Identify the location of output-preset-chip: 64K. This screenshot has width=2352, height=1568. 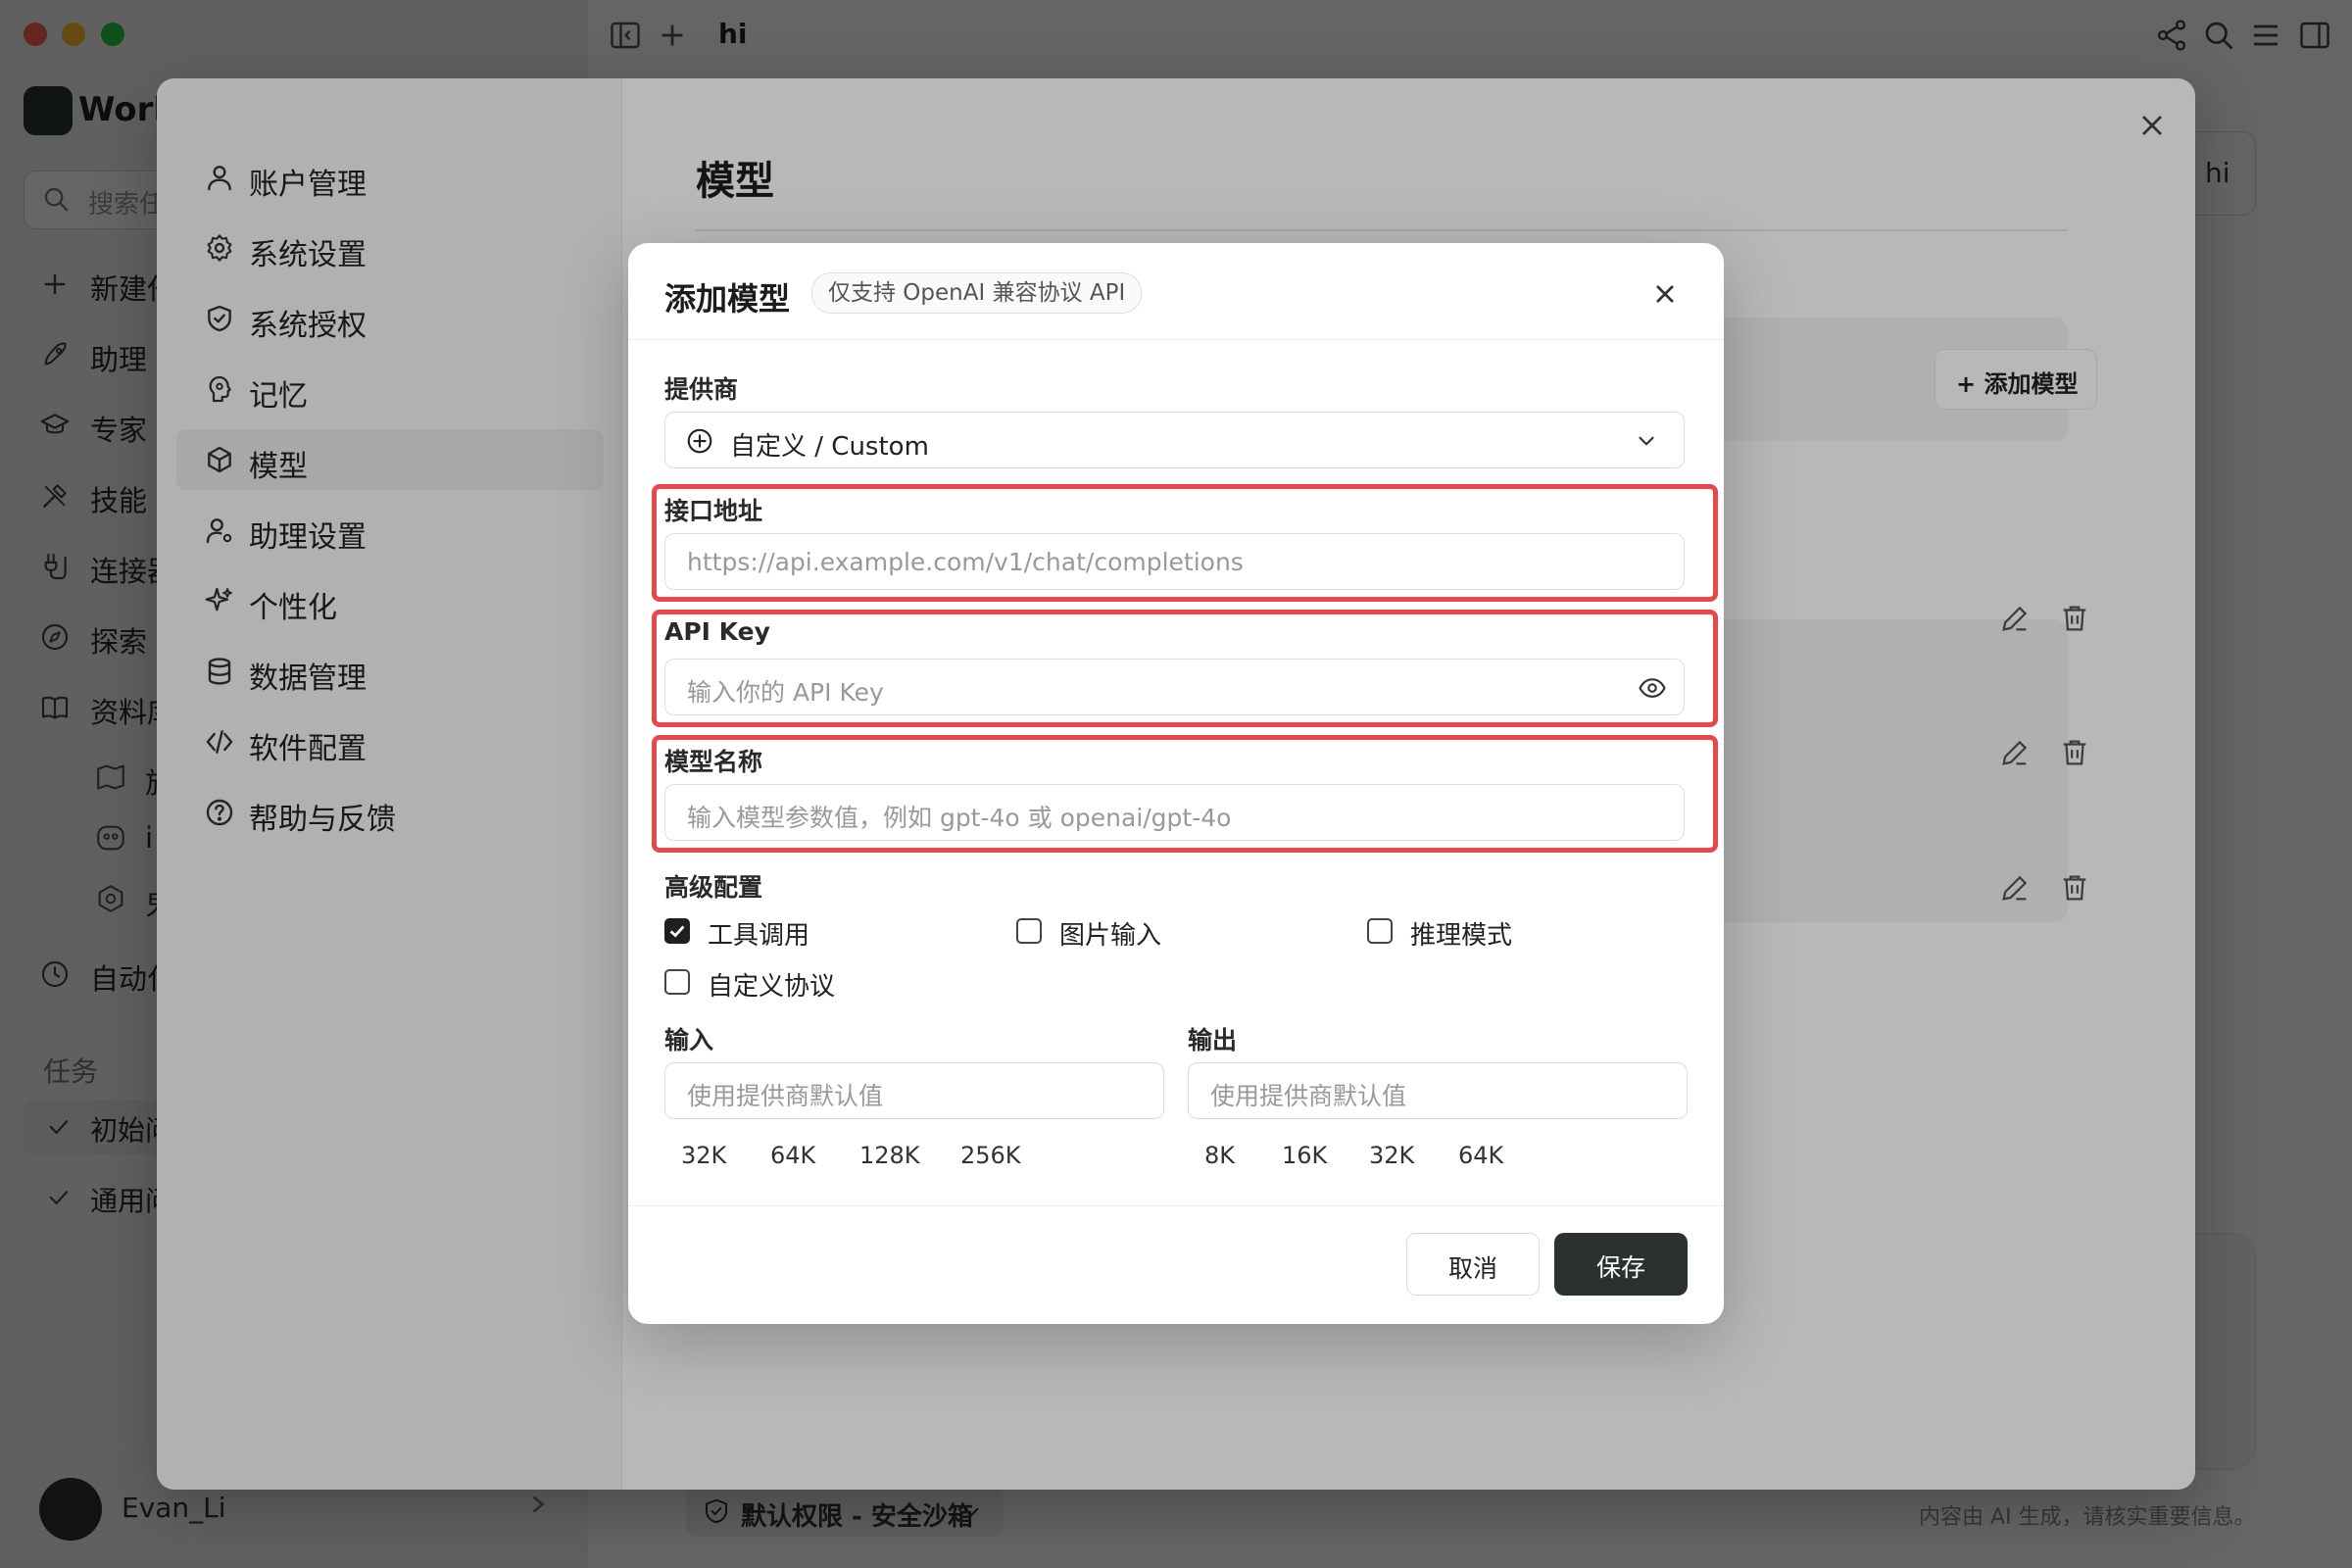
(1480, 1155).